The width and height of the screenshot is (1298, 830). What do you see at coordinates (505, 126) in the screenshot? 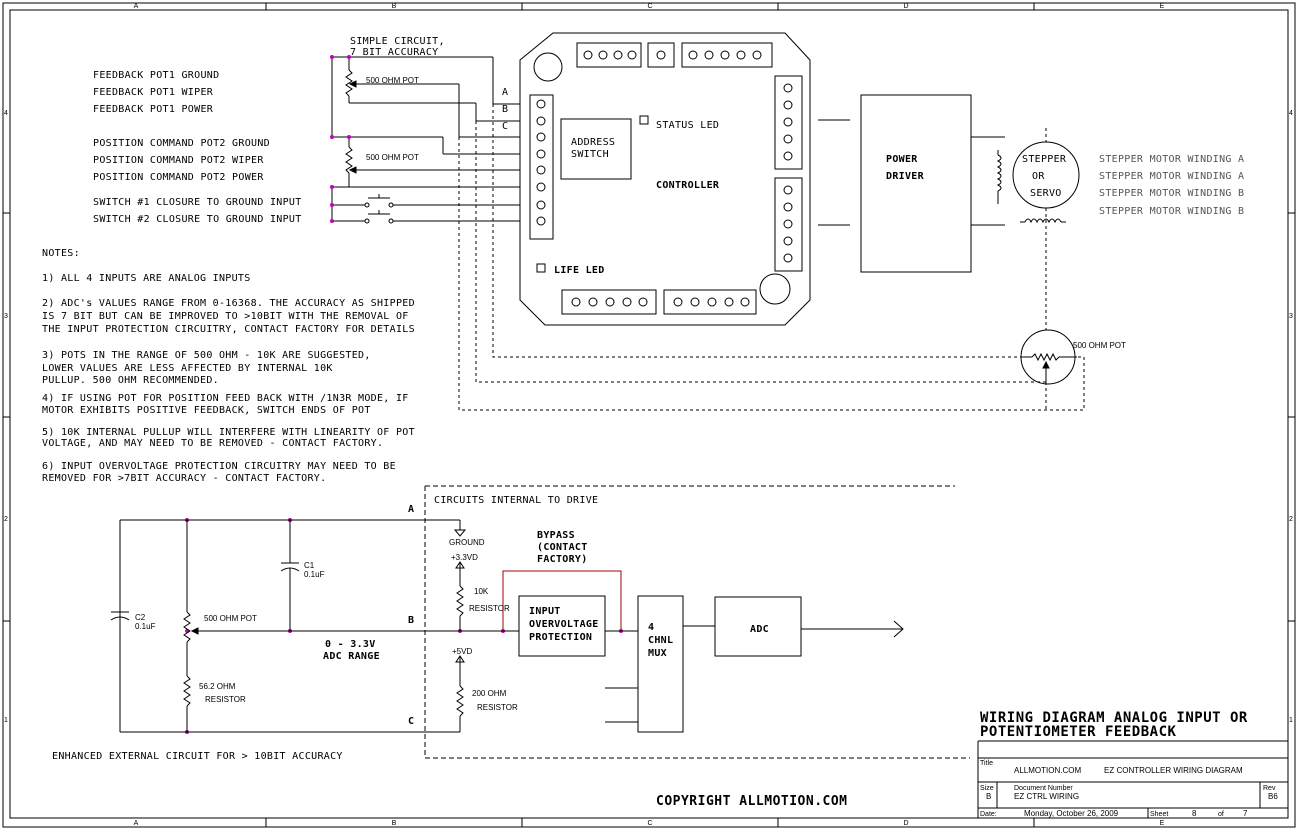
I see `connector-letter-c: C` at bounding box center [505, 126].